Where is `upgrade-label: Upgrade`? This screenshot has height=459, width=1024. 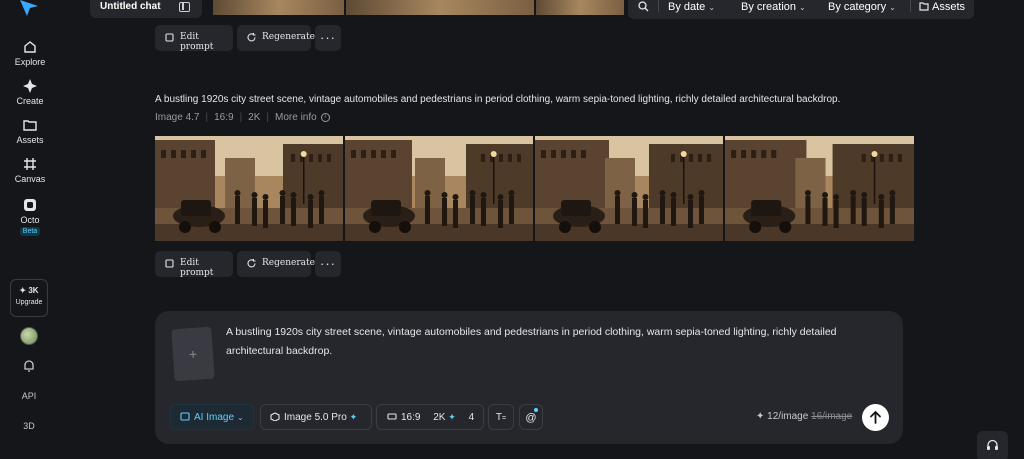 upgrade-label: Upgrade is located at coordinates (29, 302).